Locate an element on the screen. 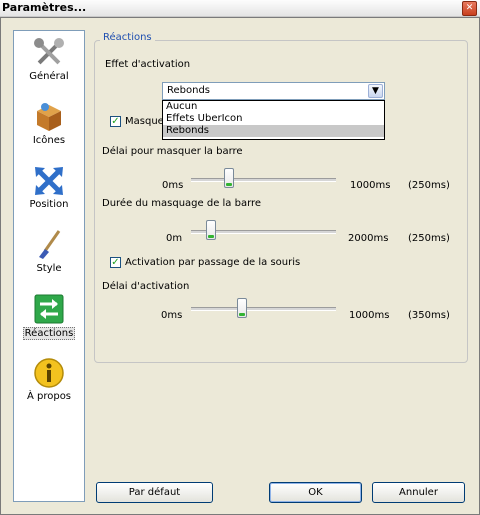 The width and height of the screenshot is (480, 515). activation-delay-min: 0ms is located at coordinates (172, 315).